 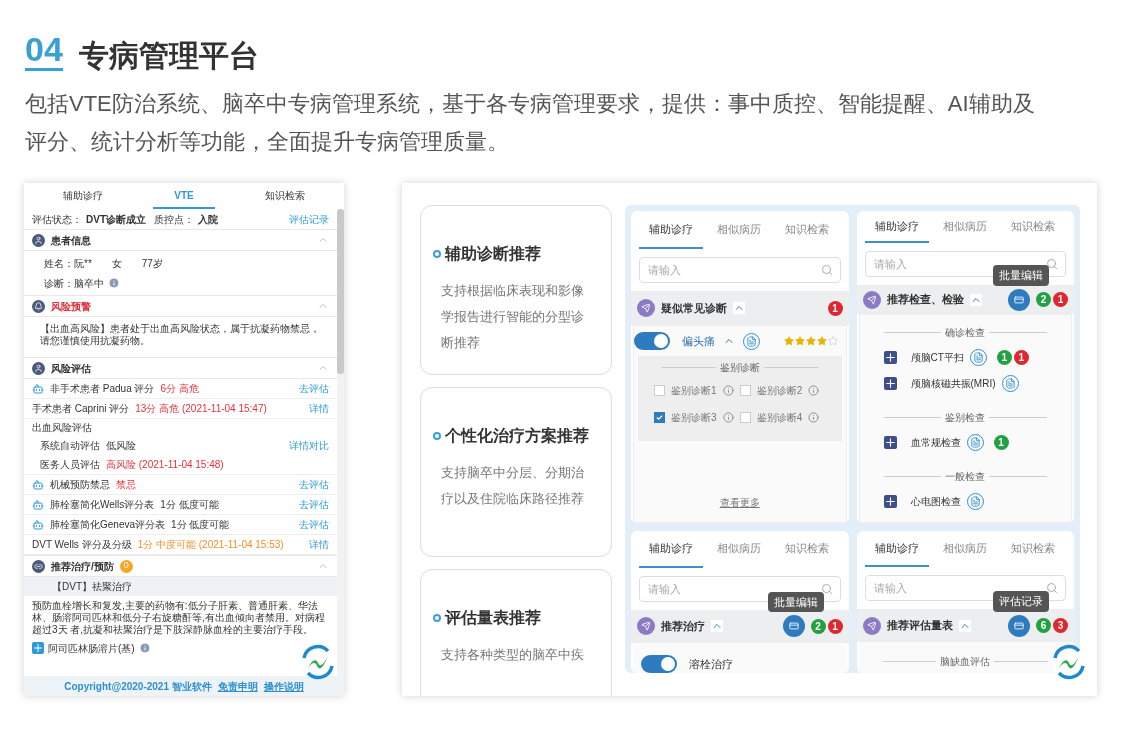 I want to click on section-title: 疑似常见诊断, so click(x=694, y=308).